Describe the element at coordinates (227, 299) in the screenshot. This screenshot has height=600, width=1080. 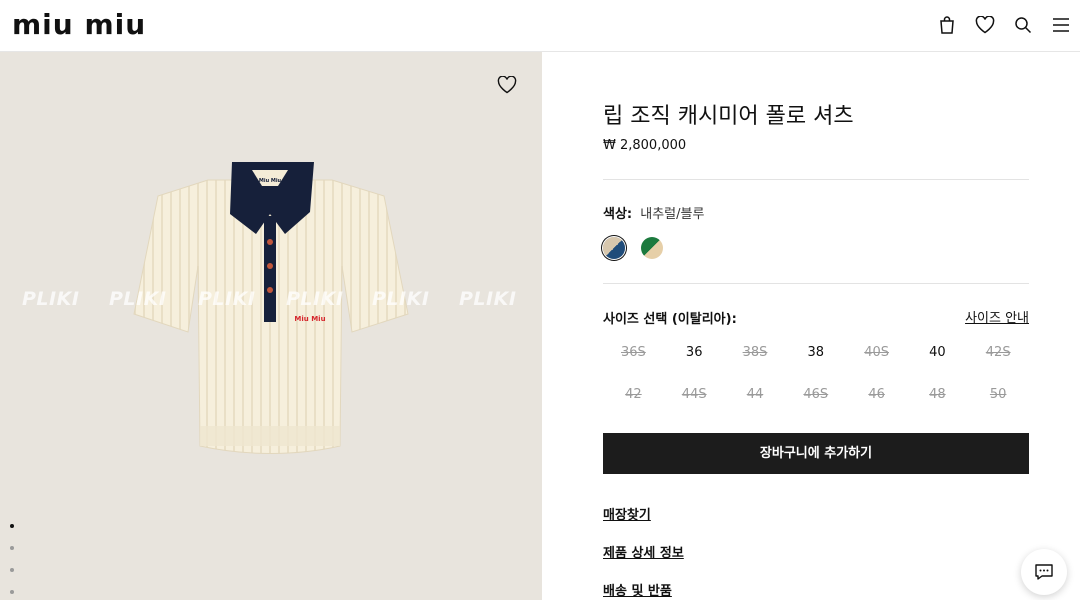
I see `watermark-3: PLIKI` at that location.